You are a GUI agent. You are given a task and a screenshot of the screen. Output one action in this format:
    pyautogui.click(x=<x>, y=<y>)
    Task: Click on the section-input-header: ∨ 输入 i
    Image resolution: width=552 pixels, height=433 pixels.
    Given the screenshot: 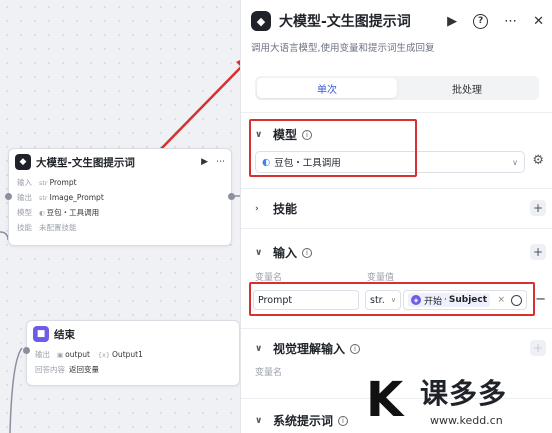 What is the action you would take?
    pyautogui.click(x=284, y=252)
    